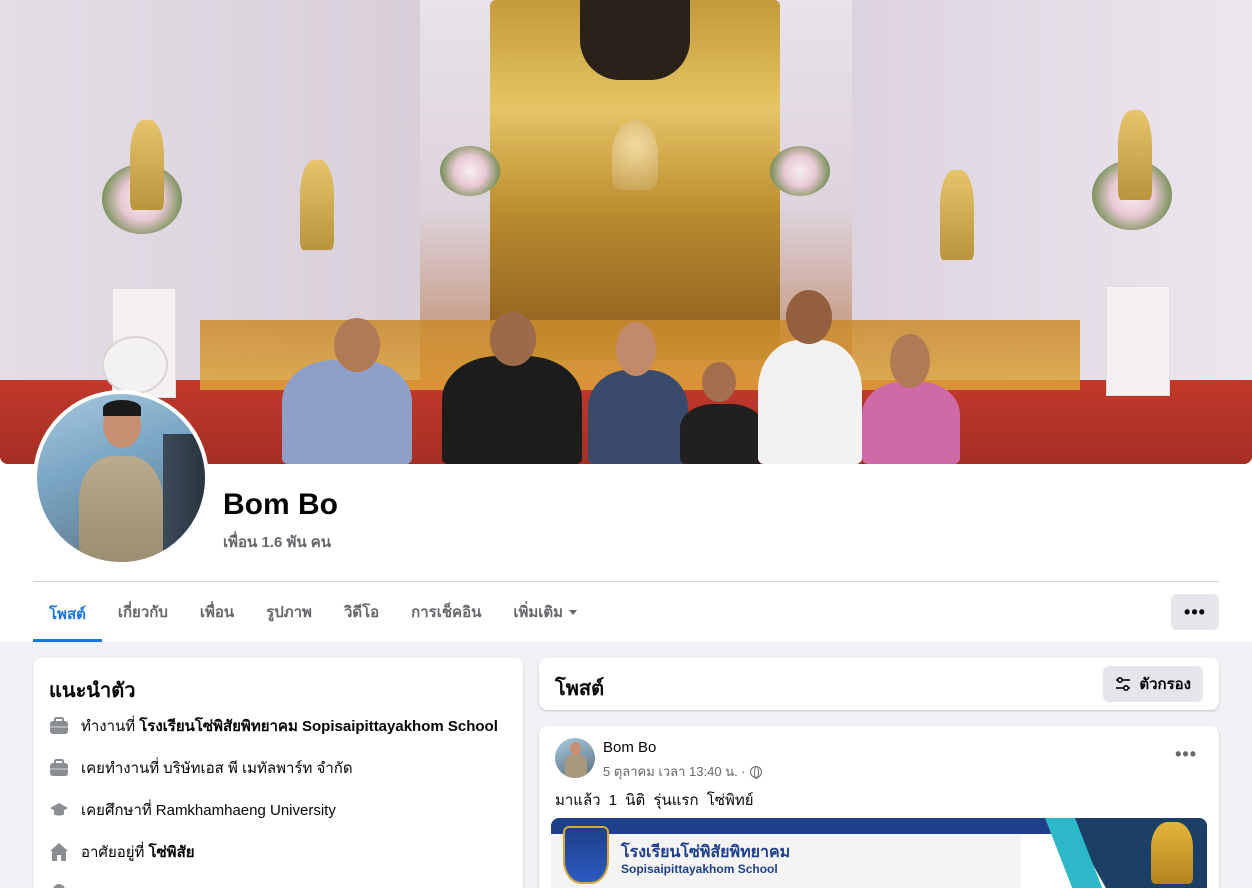 Image resolution: width=1252 pixels, height=888 pixels. I want to click on crest-icon, so click(1172, 853).